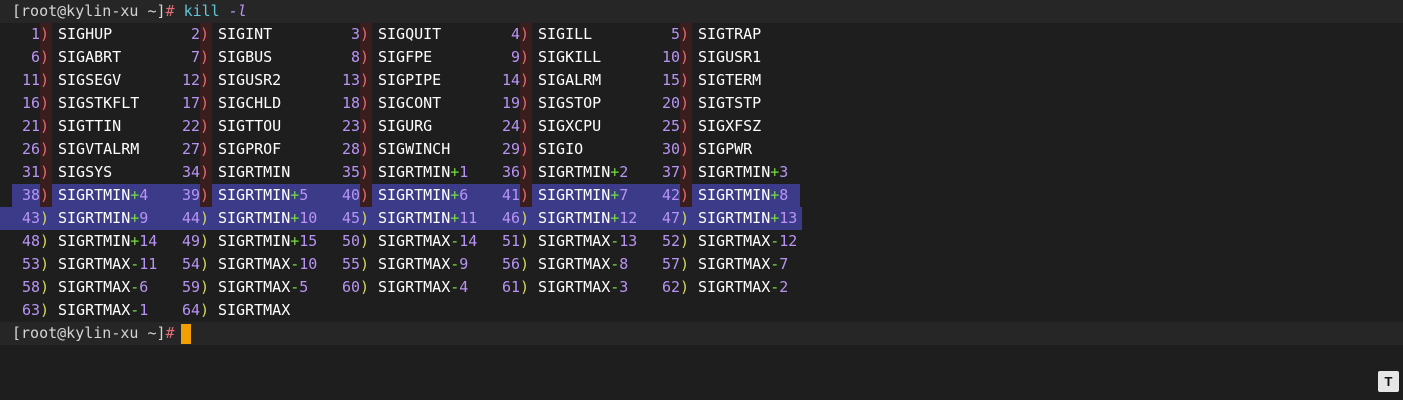 This screenshot has height=400, width=1403. What do you see at coordinates (510, 195) in the screenshot?
I see `signal-number: 41` at bounding box center [510, 195].